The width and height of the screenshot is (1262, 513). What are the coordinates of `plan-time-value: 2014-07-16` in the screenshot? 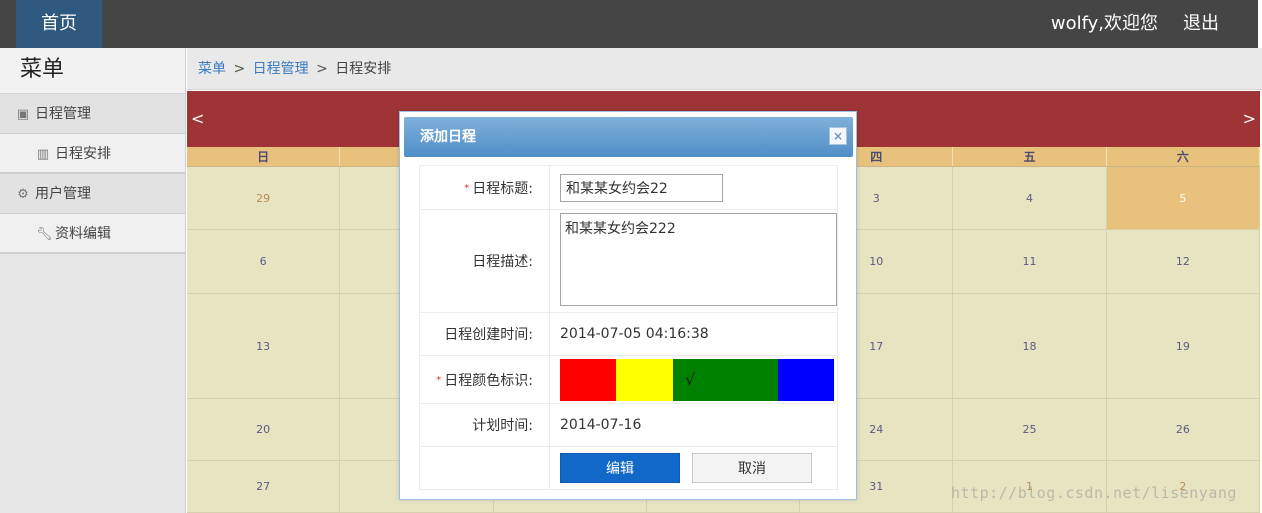 It's located at (693, 425).